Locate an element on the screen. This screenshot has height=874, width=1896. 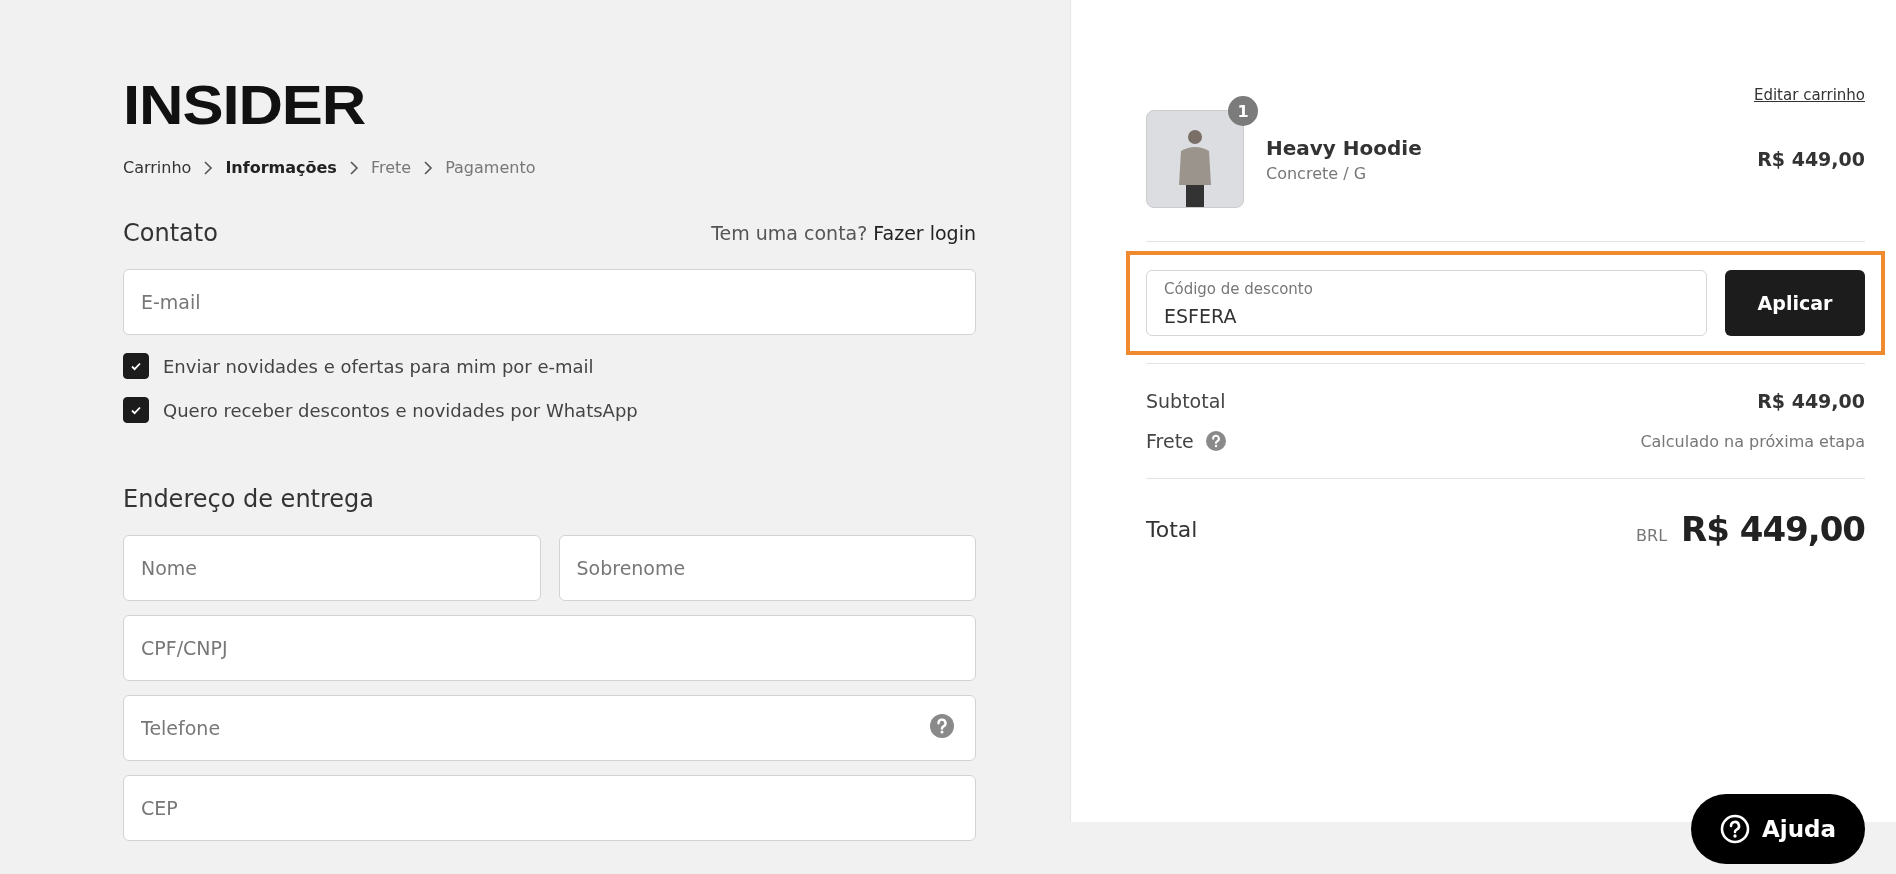
help-button: Ajuda is located at coordinates (1778, 829).